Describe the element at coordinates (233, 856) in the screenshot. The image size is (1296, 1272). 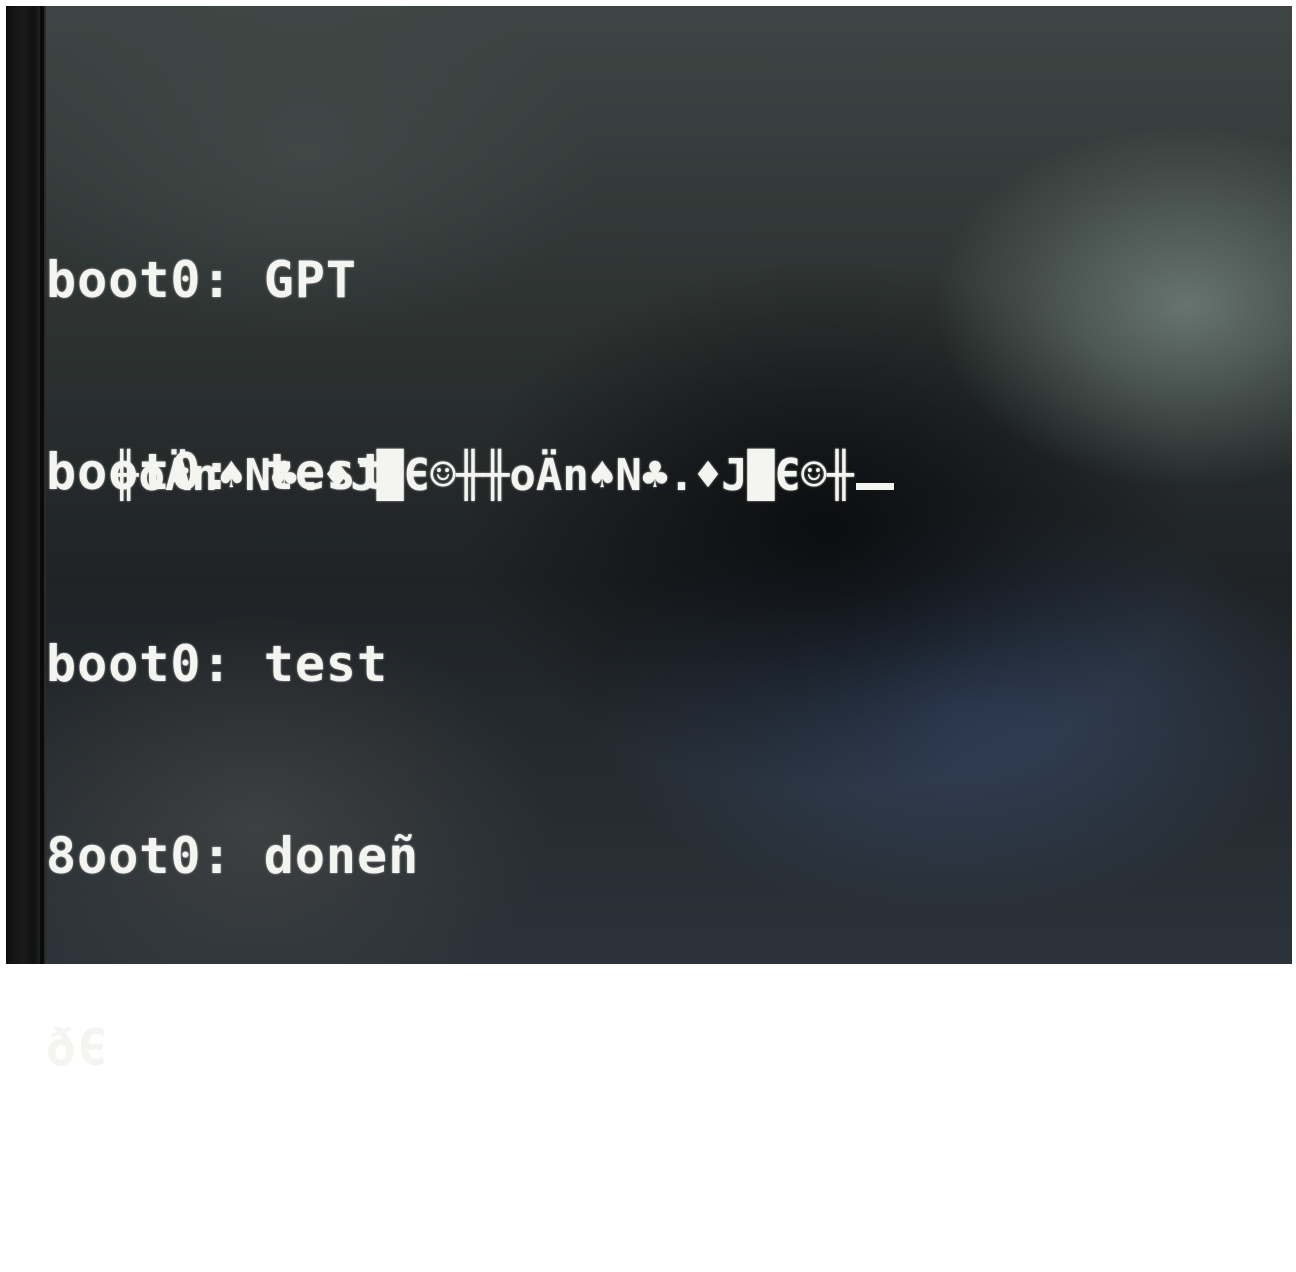
I see `console-line: 8oot0: doneñ` at that location.